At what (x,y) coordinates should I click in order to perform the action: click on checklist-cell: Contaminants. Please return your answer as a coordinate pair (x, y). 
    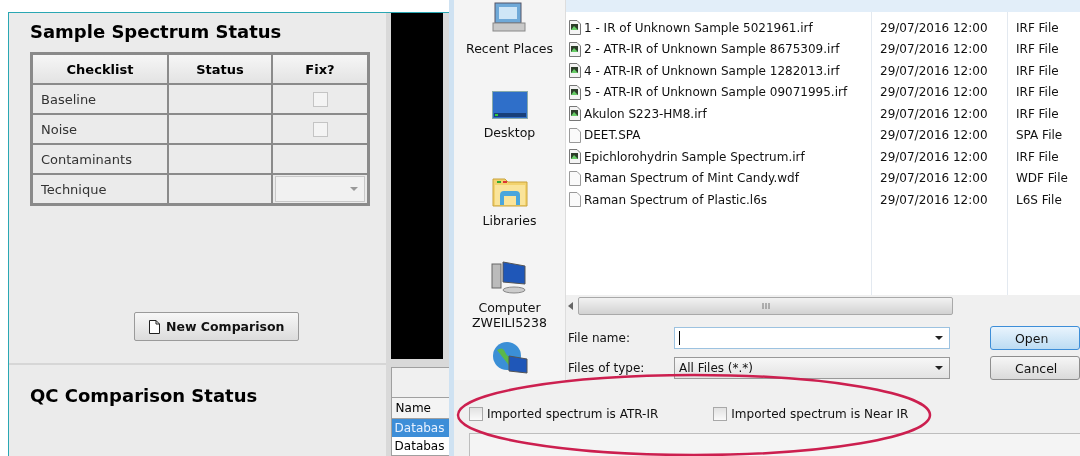
    Looking at the image, I should click on (100, 159).